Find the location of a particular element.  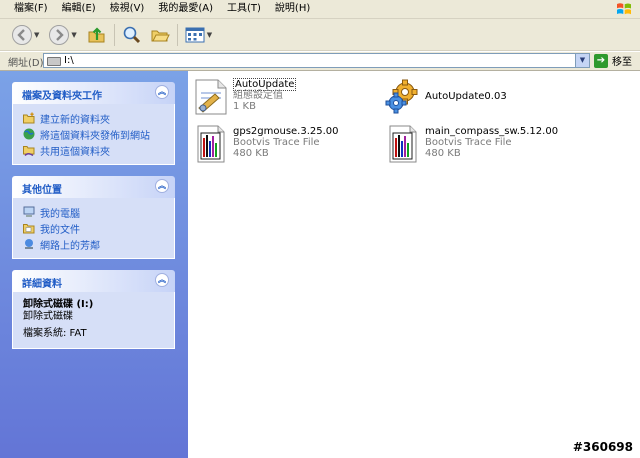

forward-dropdown-icon: ▼ is located at coordinates (73, 35).